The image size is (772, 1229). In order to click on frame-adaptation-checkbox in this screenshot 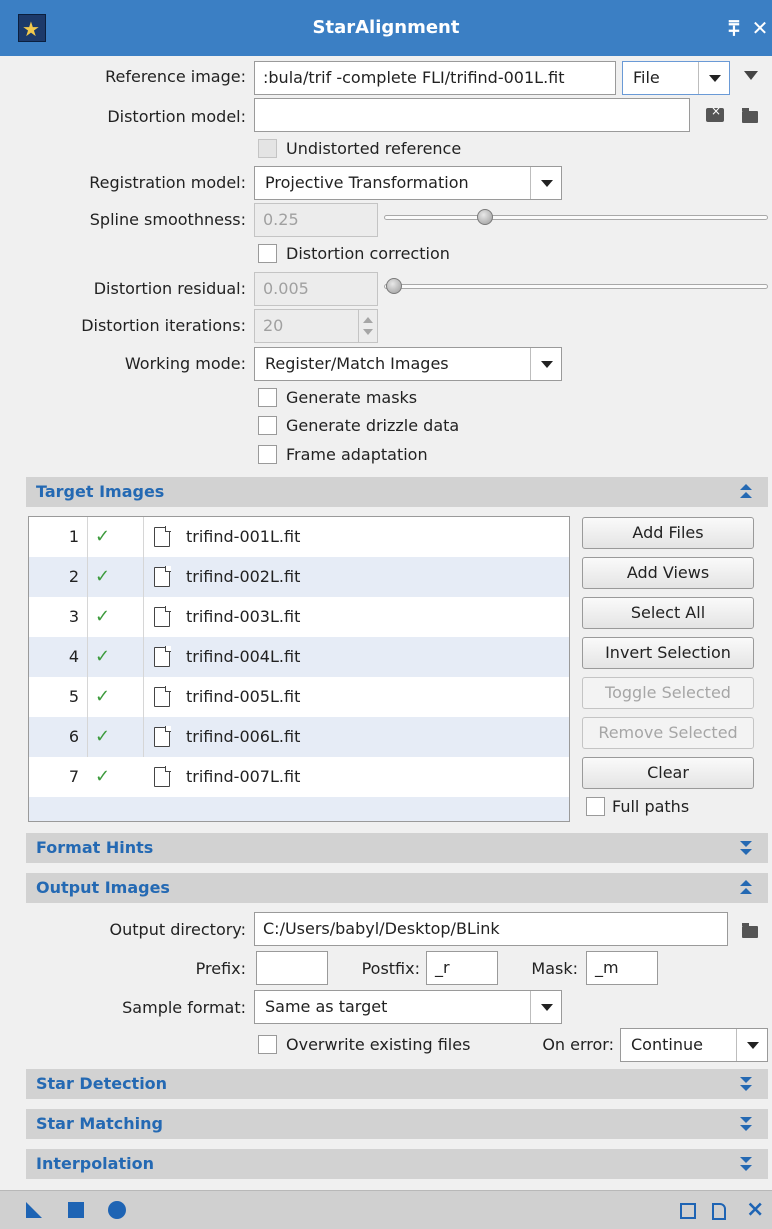, I will do `click(267, 454)`.